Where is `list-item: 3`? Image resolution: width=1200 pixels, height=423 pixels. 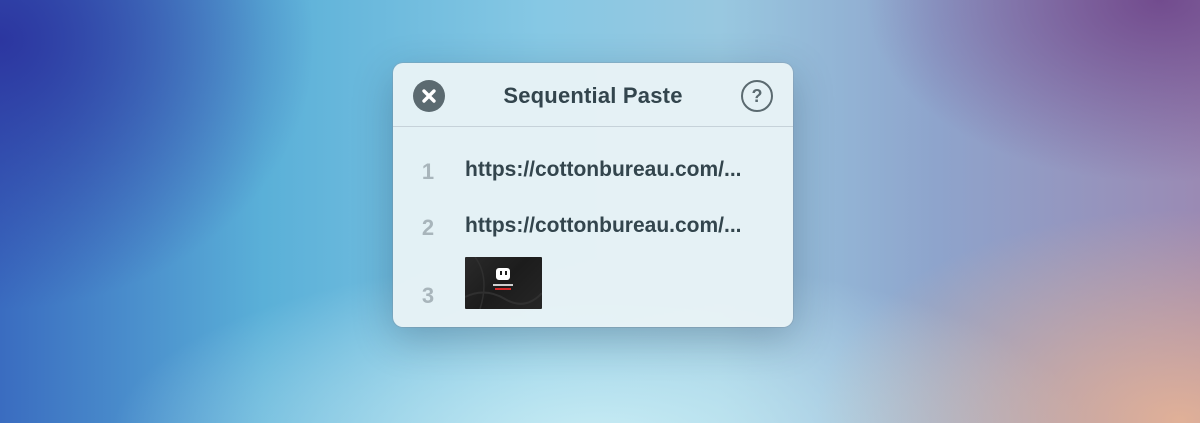
list-item: 3 is located at coordinates (593, 283).